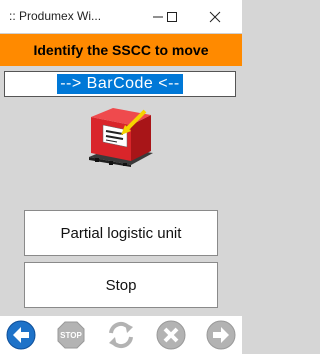  I want to click on stop-sign-icon: STOP, so click(71, 335).